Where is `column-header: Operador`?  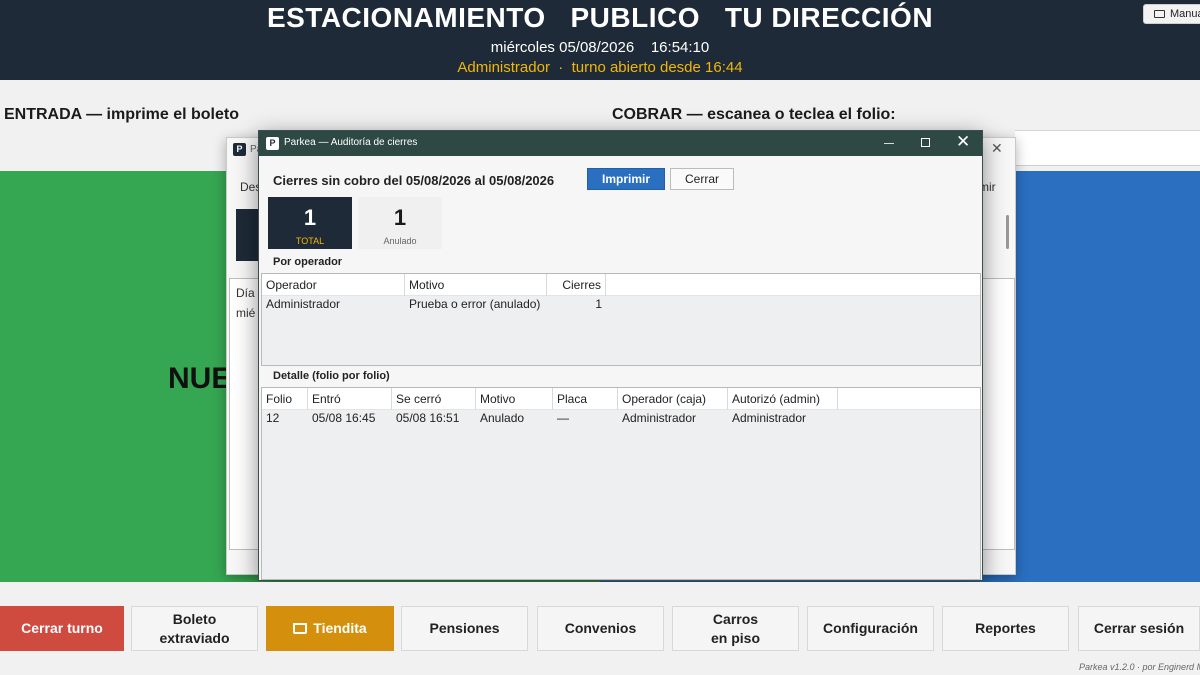 column-header: Operador is located at coordinates (333, 285).